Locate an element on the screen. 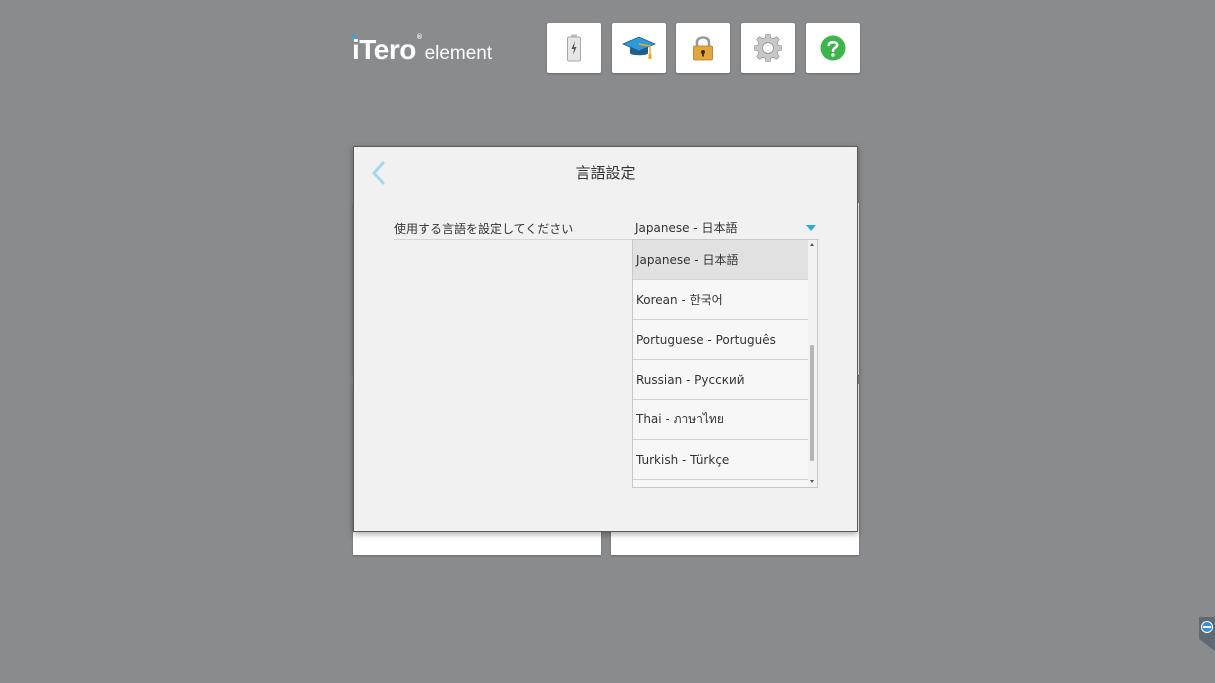  scroll-thumb is located at coordinates (812, 403).